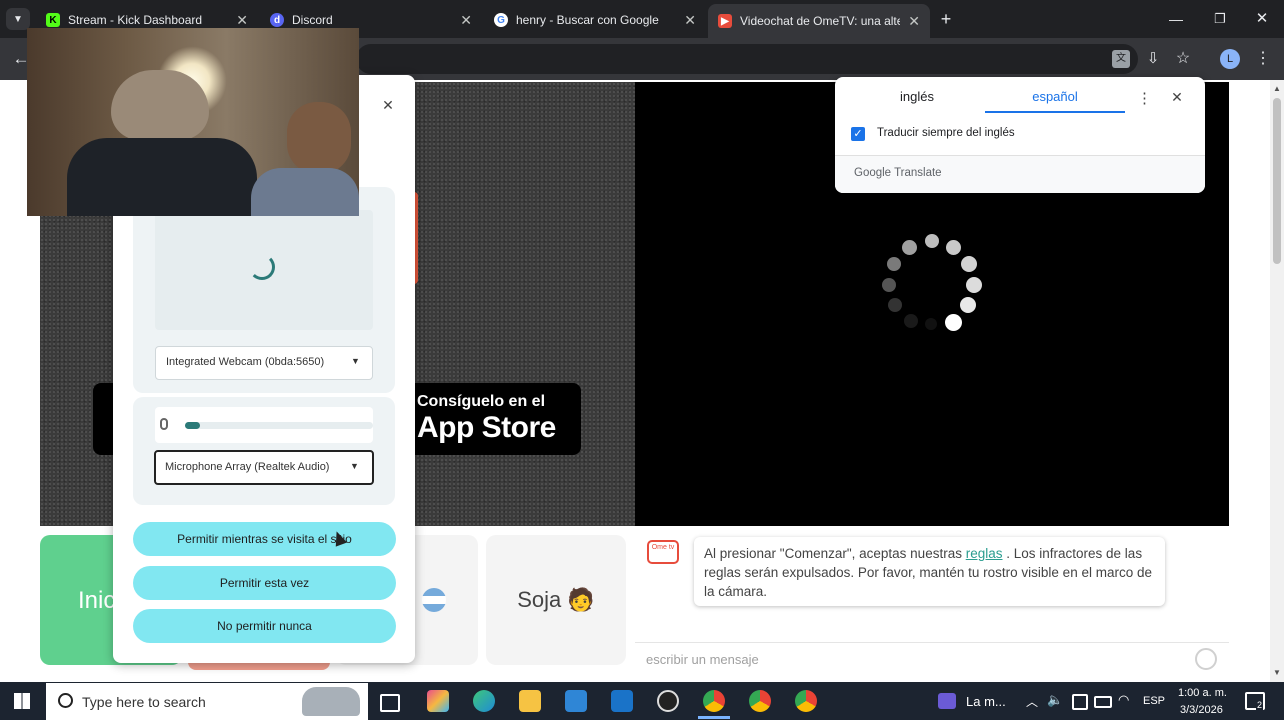 The width and height of the screenshot is (1284, 720). Describe the element at coordinates (331, 701) in the screenshot. I see `elephant-search-highlight-icon` at that location.